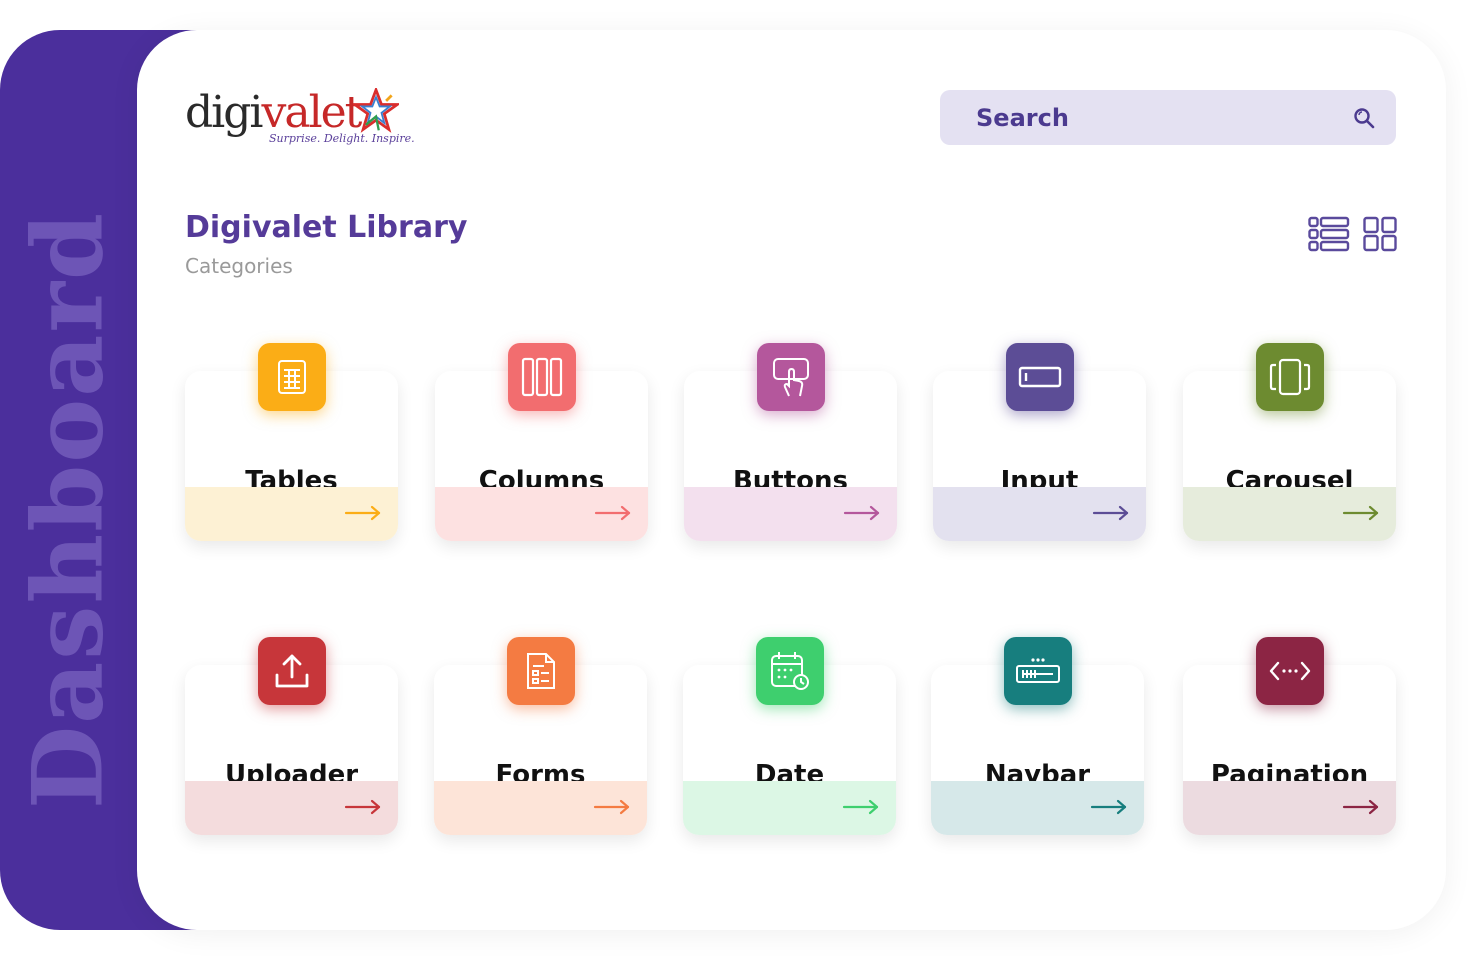 This screenshot has width=1476, height=960. Describe the element at coordinates (292, 671) in the screenshot. I see `upload-icon` at that location.